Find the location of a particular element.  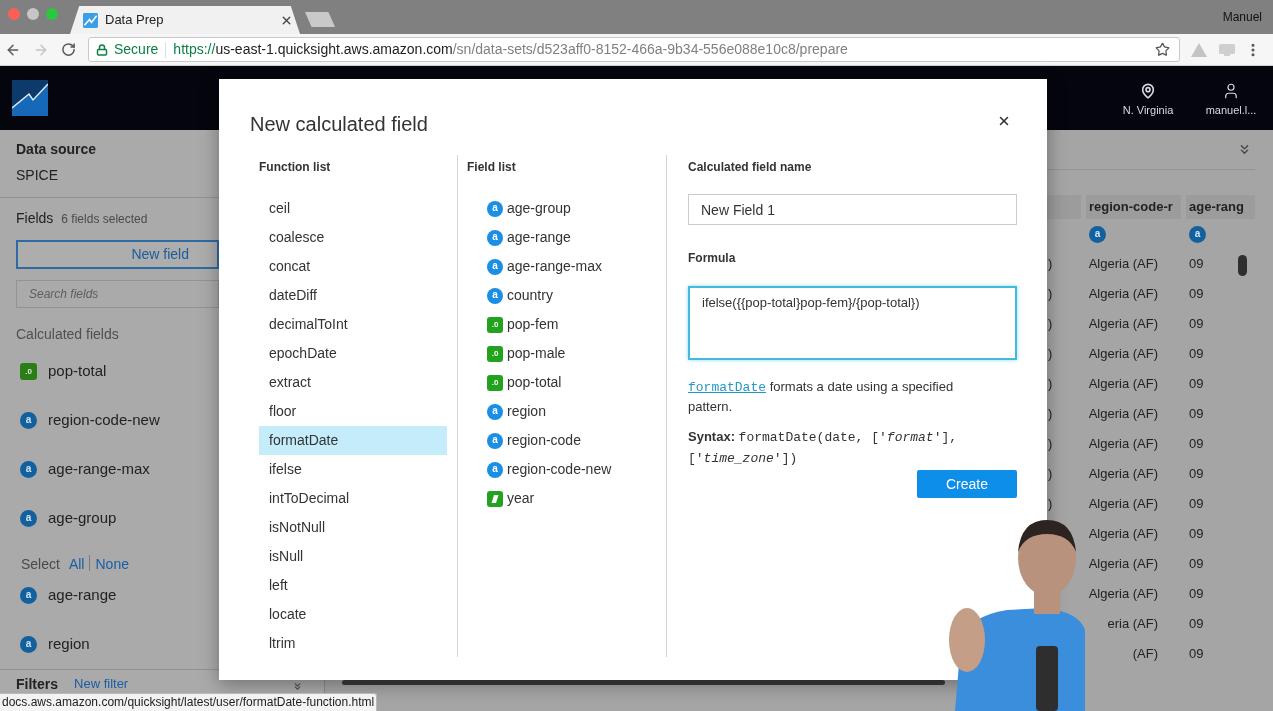

profile-name: Manuel is located at coordinates (1242, 17).